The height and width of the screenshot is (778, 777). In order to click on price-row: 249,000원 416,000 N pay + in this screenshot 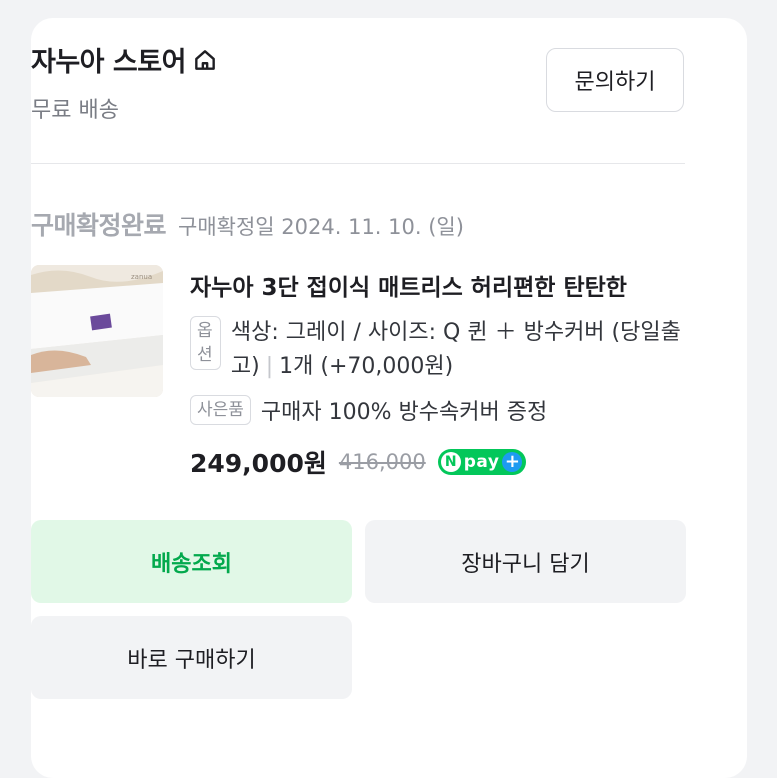, I will do `click(358, 462)`.